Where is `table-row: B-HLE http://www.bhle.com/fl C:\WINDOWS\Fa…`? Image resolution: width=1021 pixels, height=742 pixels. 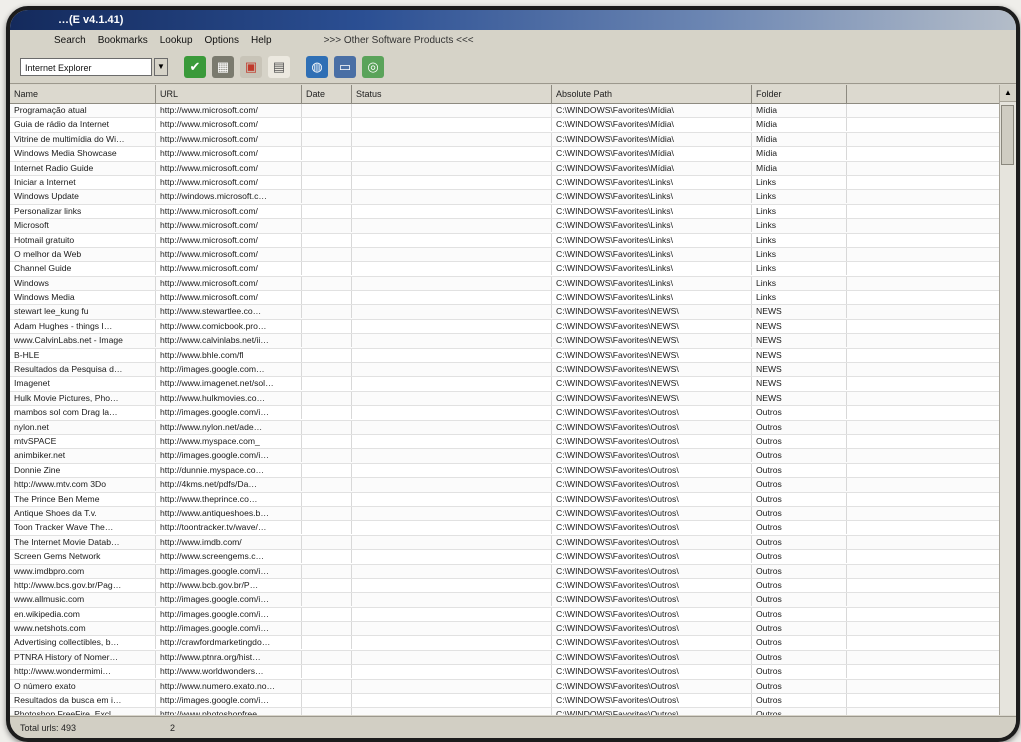 table-row: B-HLE http://www.bhle.com/fl C:\WINDOWS\Fa… is located at coordinates (513, 356).